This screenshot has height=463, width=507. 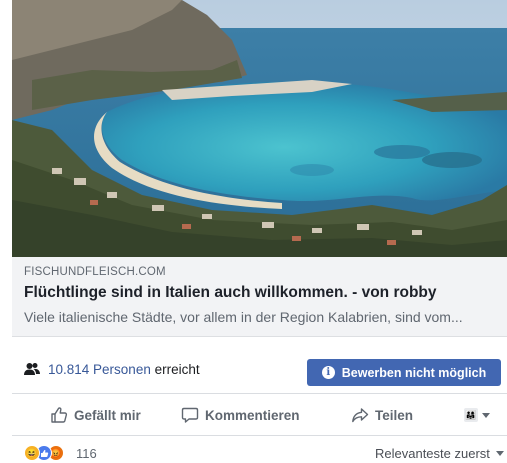 I want to click on haha-reaction-icon: 😆, so click(x=32, y=453).